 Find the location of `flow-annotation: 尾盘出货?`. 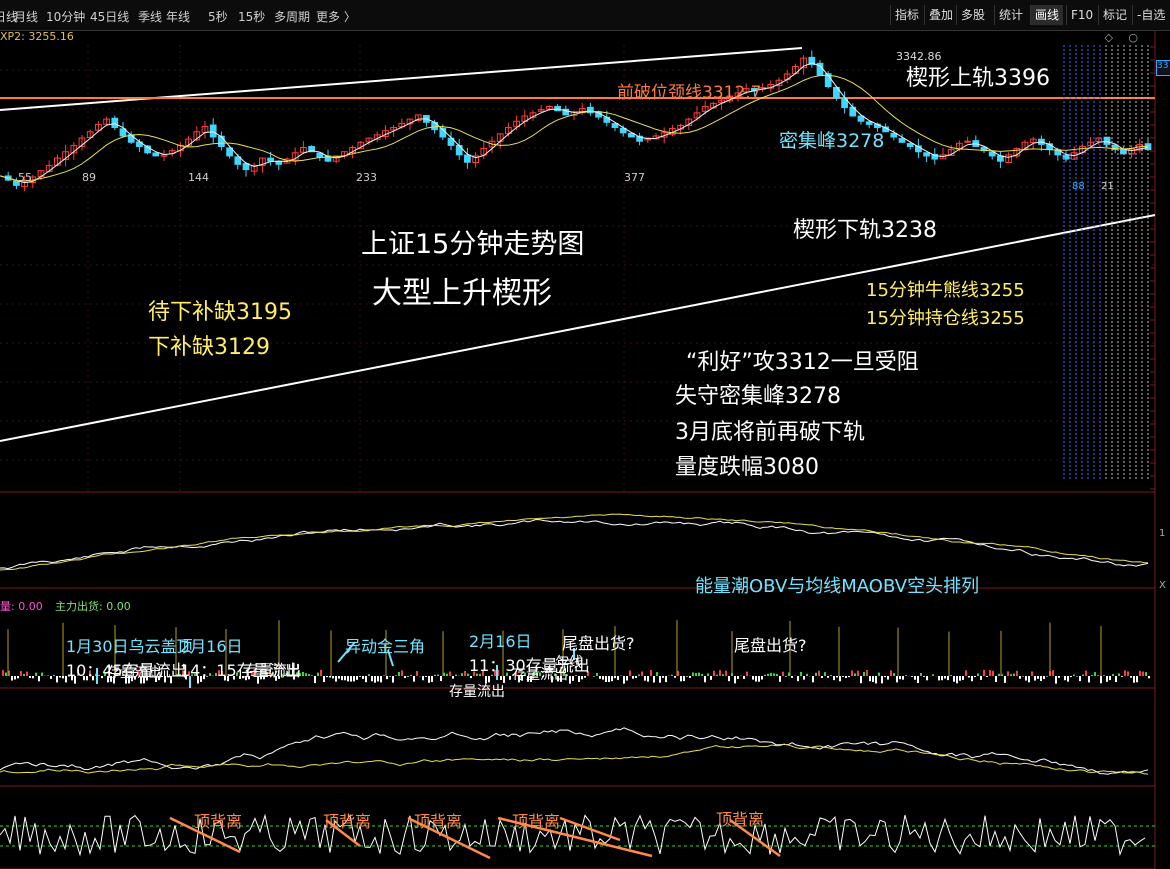

flow-annotation: 尾盘出货? is located at coordinates (598, 643).